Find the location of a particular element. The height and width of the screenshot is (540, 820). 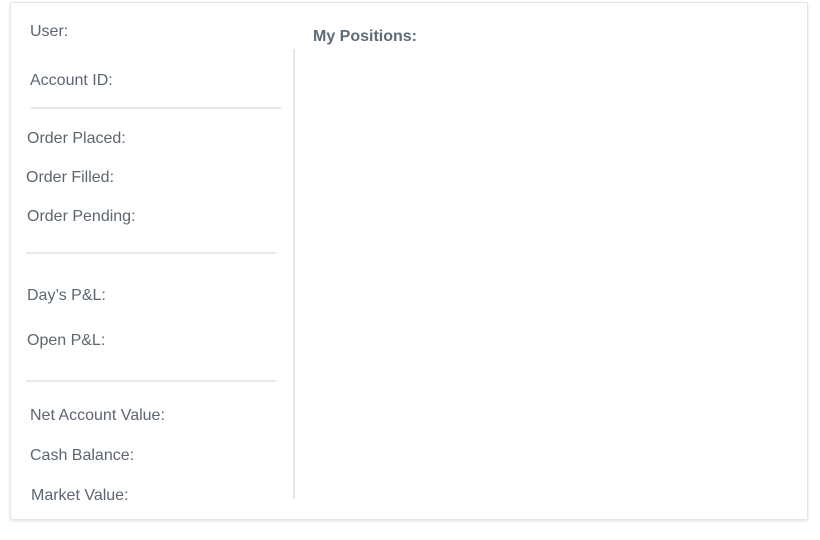

market-value-label: Market Value: is located at coordinates (80, 495).